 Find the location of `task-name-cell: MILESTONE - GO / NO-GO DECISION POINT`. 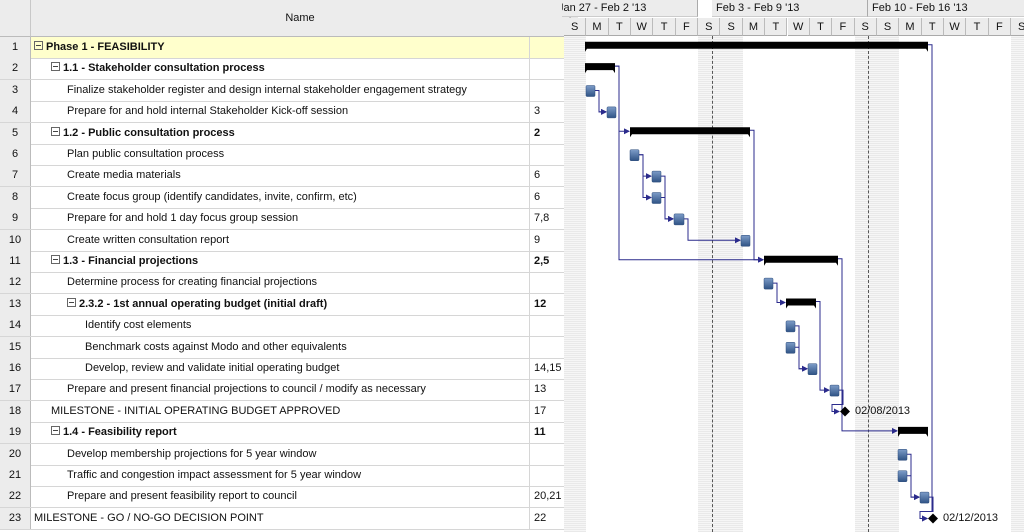

task-name-cell: MILESTONE - GO / NO-GO DECISION POINT is located at coordinates (280, 518).